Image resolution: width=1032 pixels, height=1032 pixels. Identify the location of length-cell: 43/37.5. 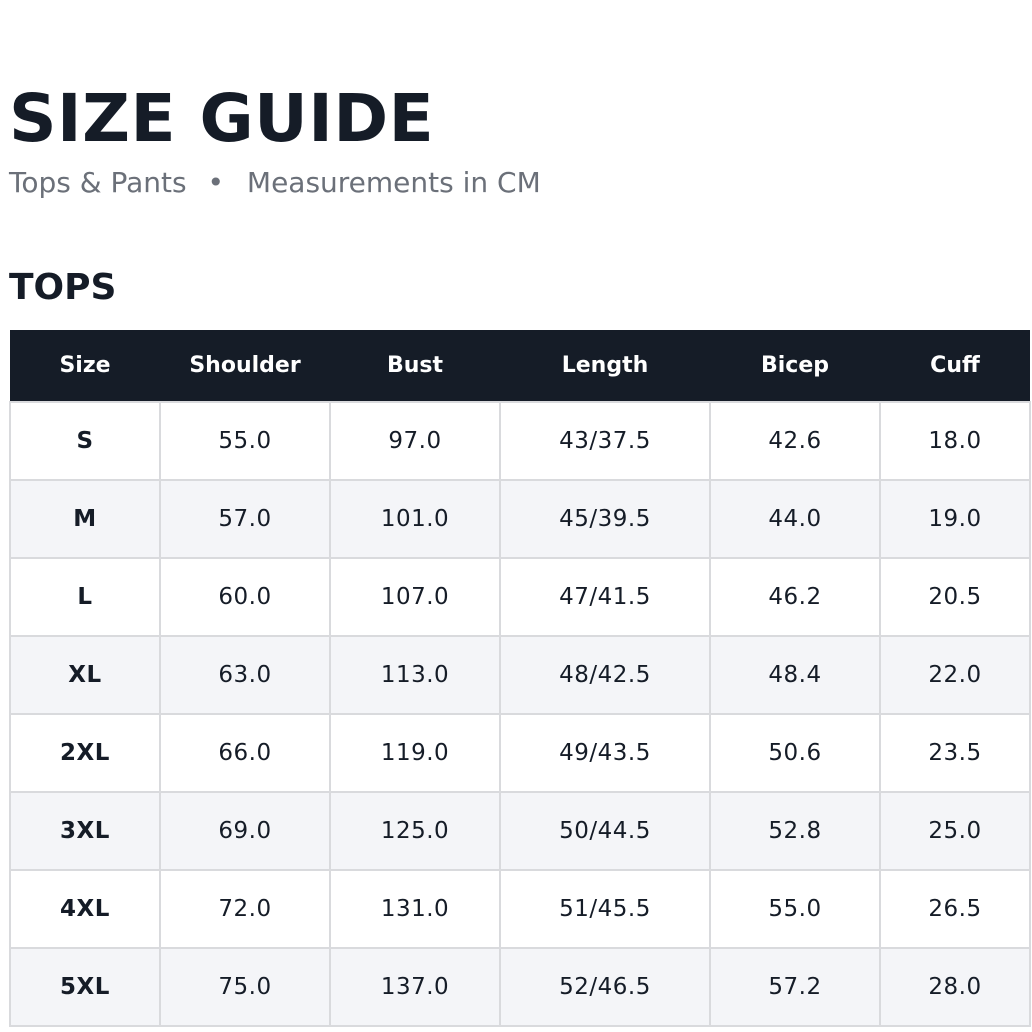
(605, 441).